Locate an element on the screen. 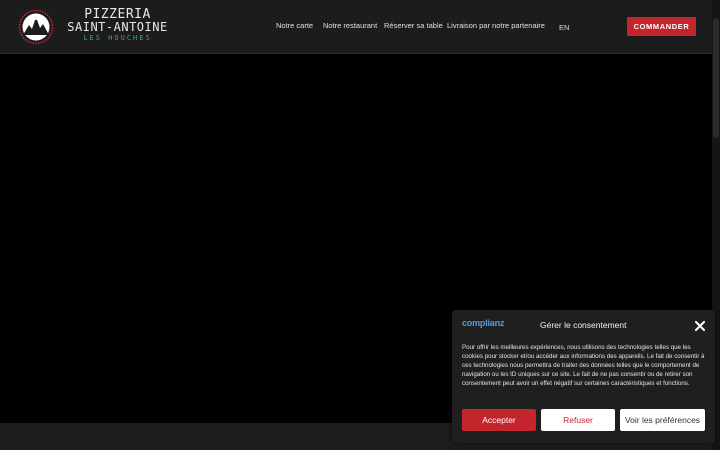 The image size is (720, 450). refuse-button: Refuser is located at coordinates (578, 420).